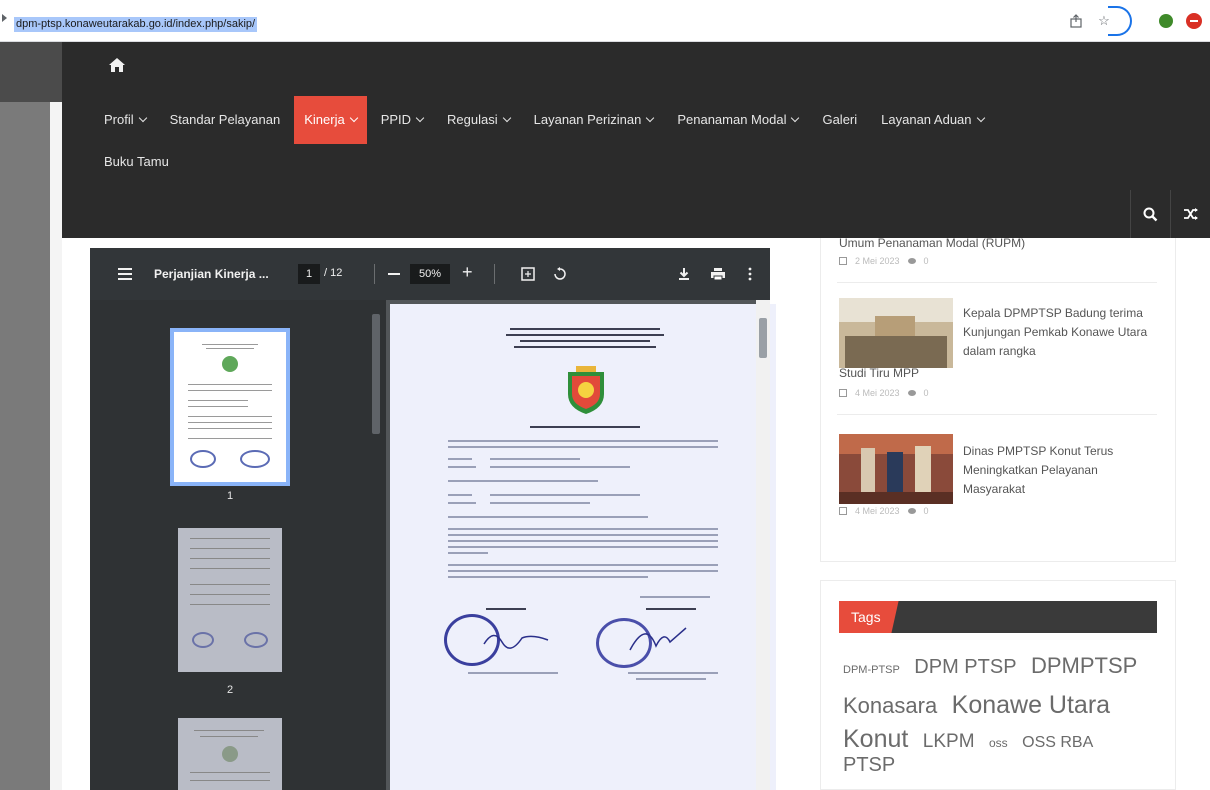 Image resolution: width=1210 pixels, height=790 pixels. I want to click on nav-buku-tamu: Buku Tamu, so click(136, 161).